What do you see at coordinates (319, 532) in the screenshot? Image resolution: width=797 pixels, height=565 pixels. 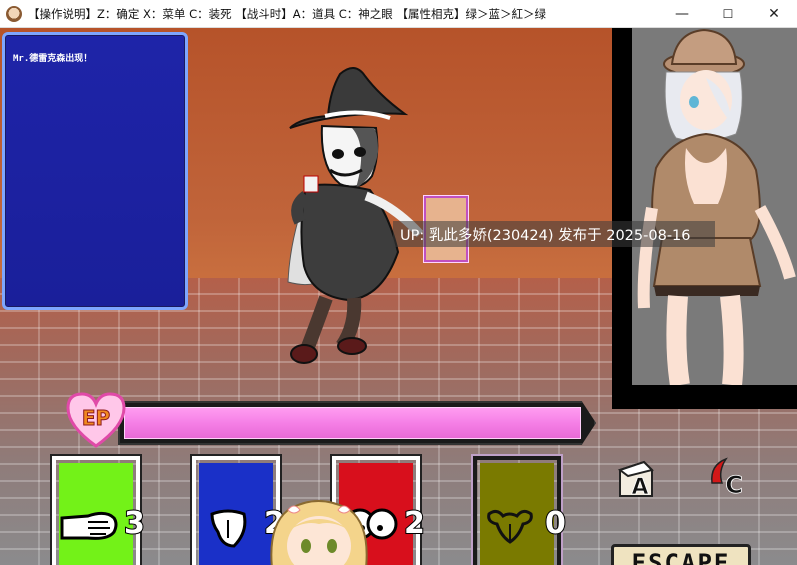 I see `heroine-head-sprite` at bounding box center [319, 532].